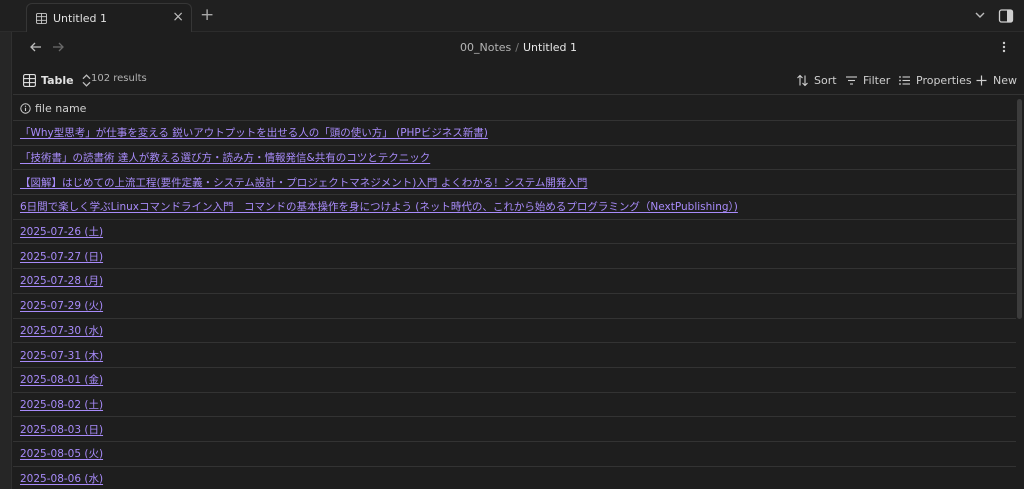 This screenshot has width=1024, height=489. Describe the element at coordinates (514, 306) in the screenshot. I see `table-row: 2025-07-29 (火)` at that location.